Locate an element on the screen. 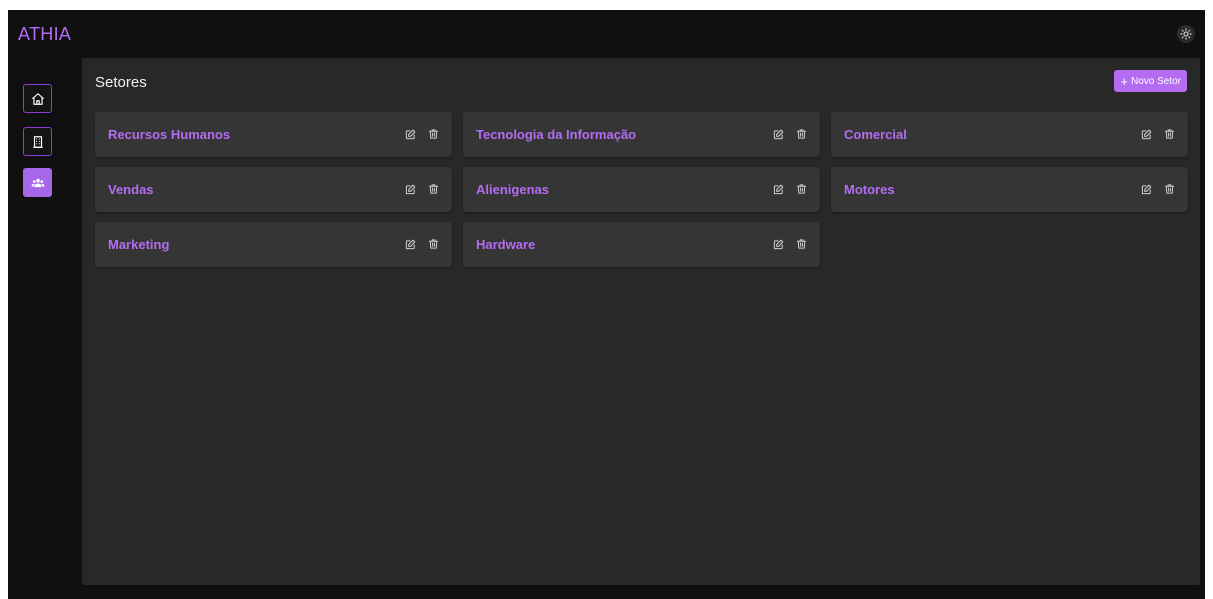  new-sector-button: + Novo Setor is located at coordinates (1150, 81).